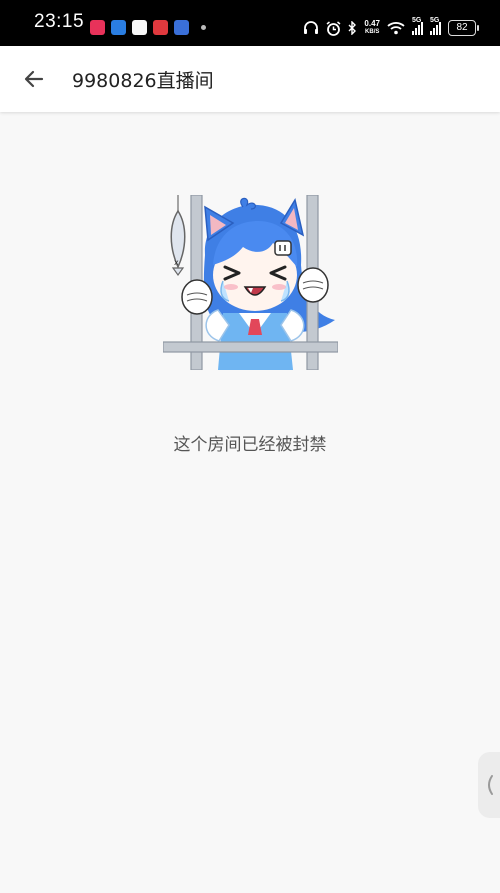 The image size is (500, 893). Describe the element at coordinates (463, 28) in the screenshot. I see `battery-indicator: 82` at that location.